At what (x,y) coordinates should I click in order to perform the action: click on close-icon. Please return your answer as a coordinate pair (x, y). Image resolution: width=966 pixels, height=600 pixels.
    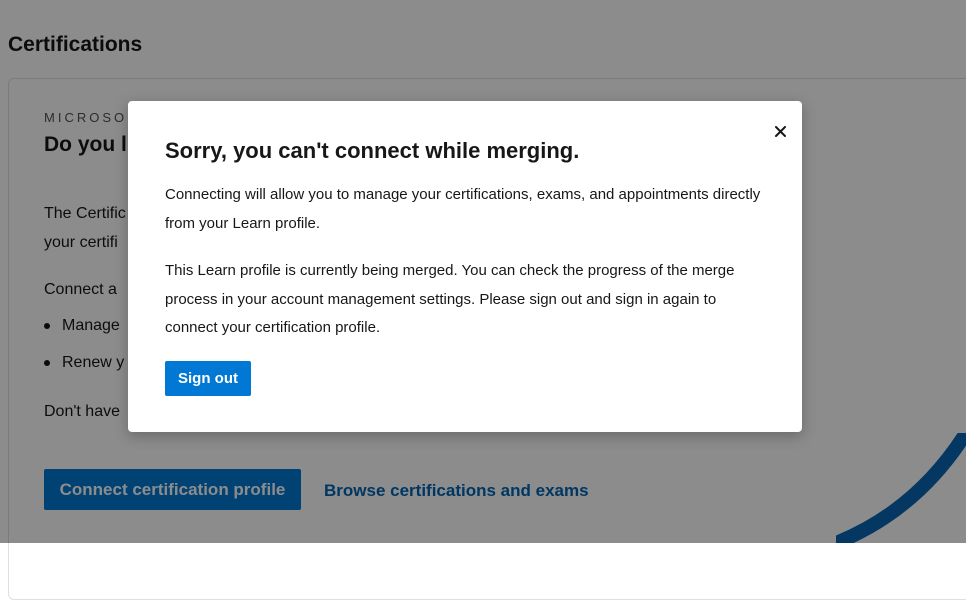
    Looking at the image, I should click on (780, 131).